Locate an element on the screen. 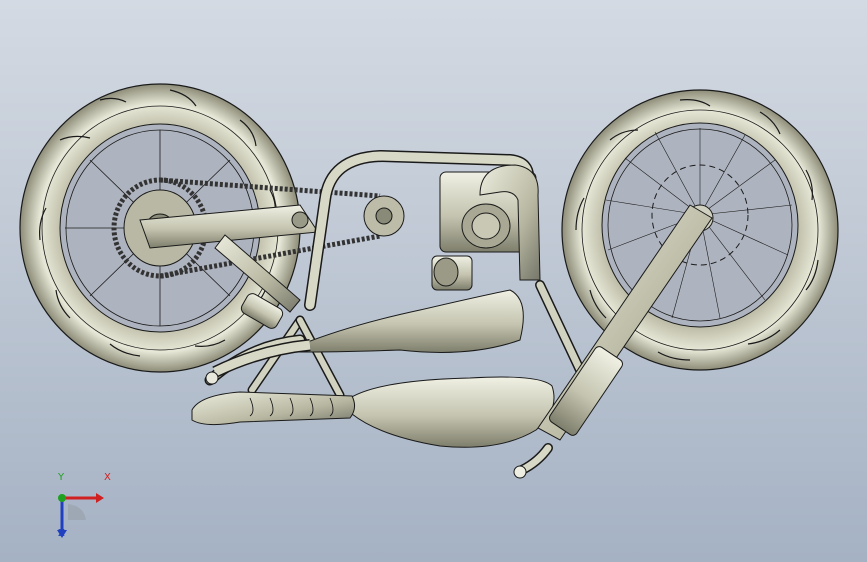 The image size is (867, 562). z-axis-label: Z is located at coordinates (61, 533).